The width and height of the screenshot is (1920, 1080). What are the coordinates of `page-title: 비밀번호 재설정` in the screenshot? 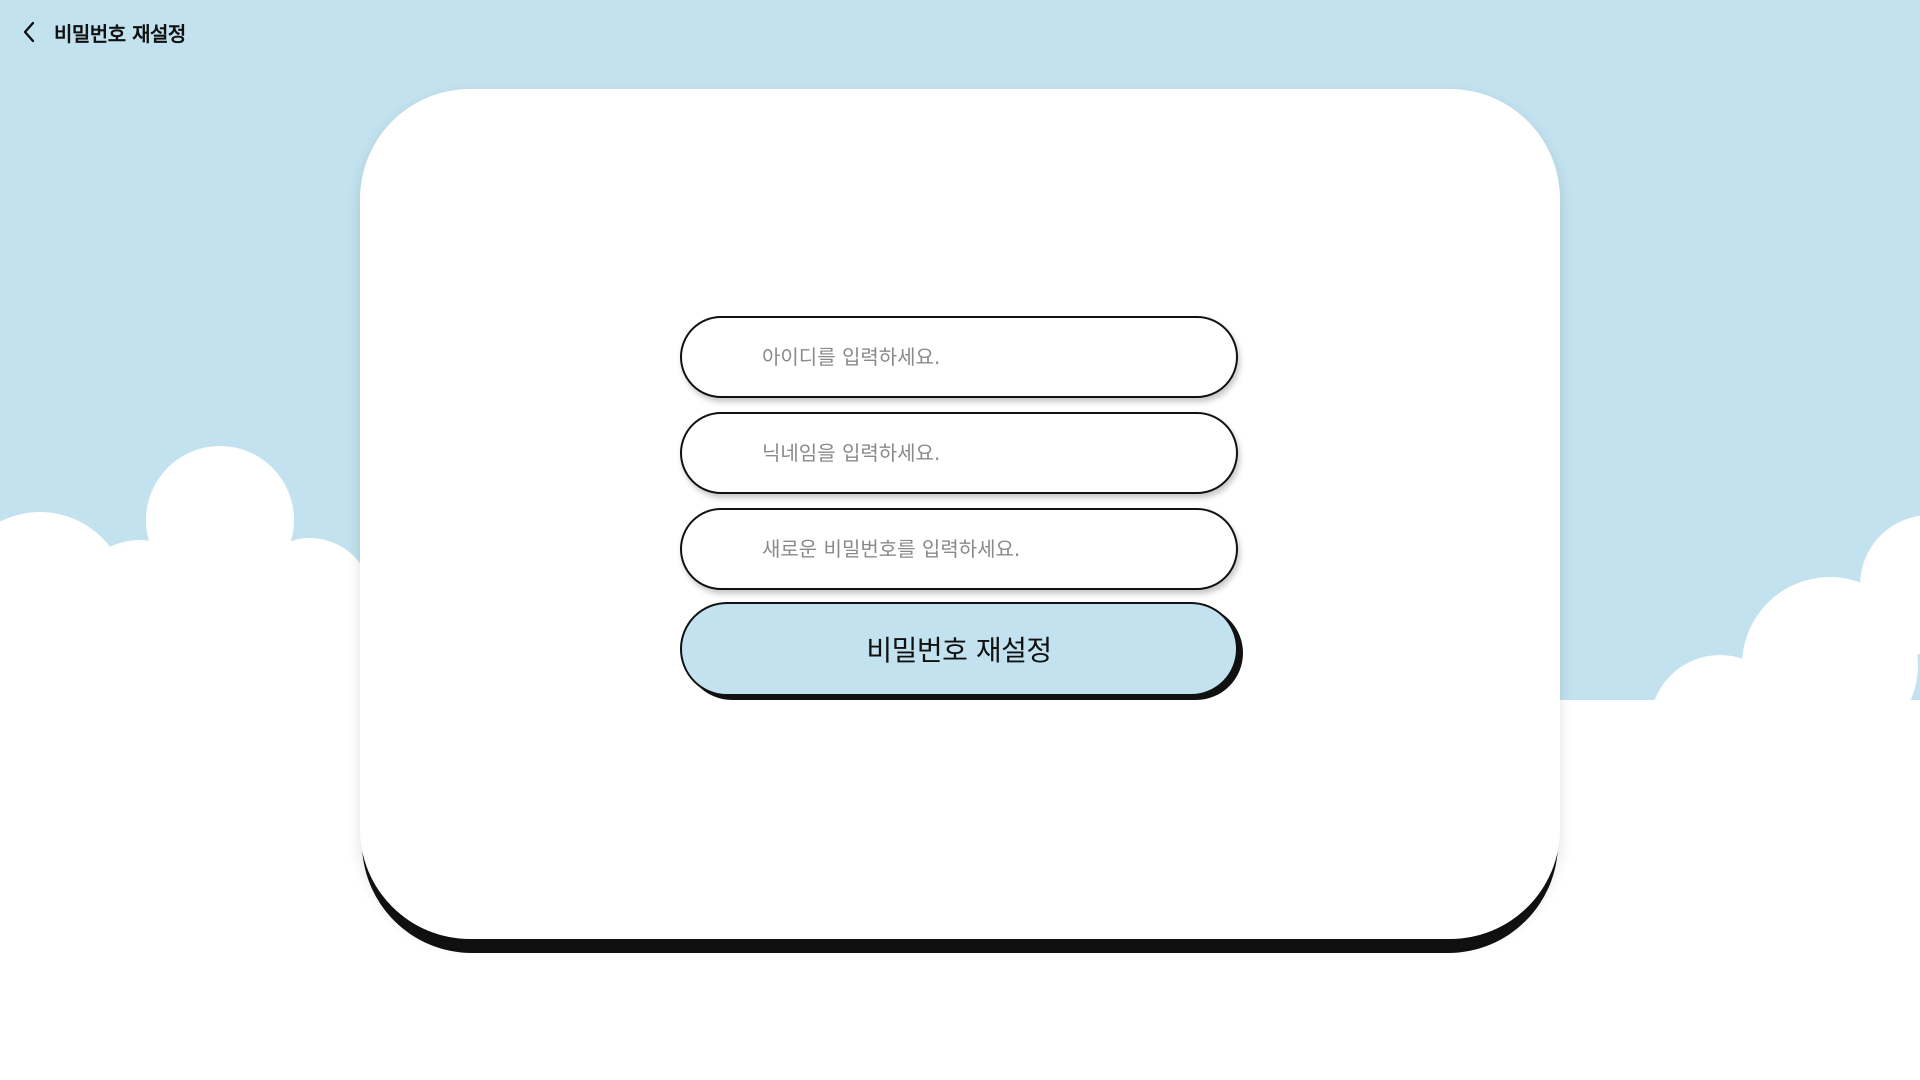 It's located at (120, 33).